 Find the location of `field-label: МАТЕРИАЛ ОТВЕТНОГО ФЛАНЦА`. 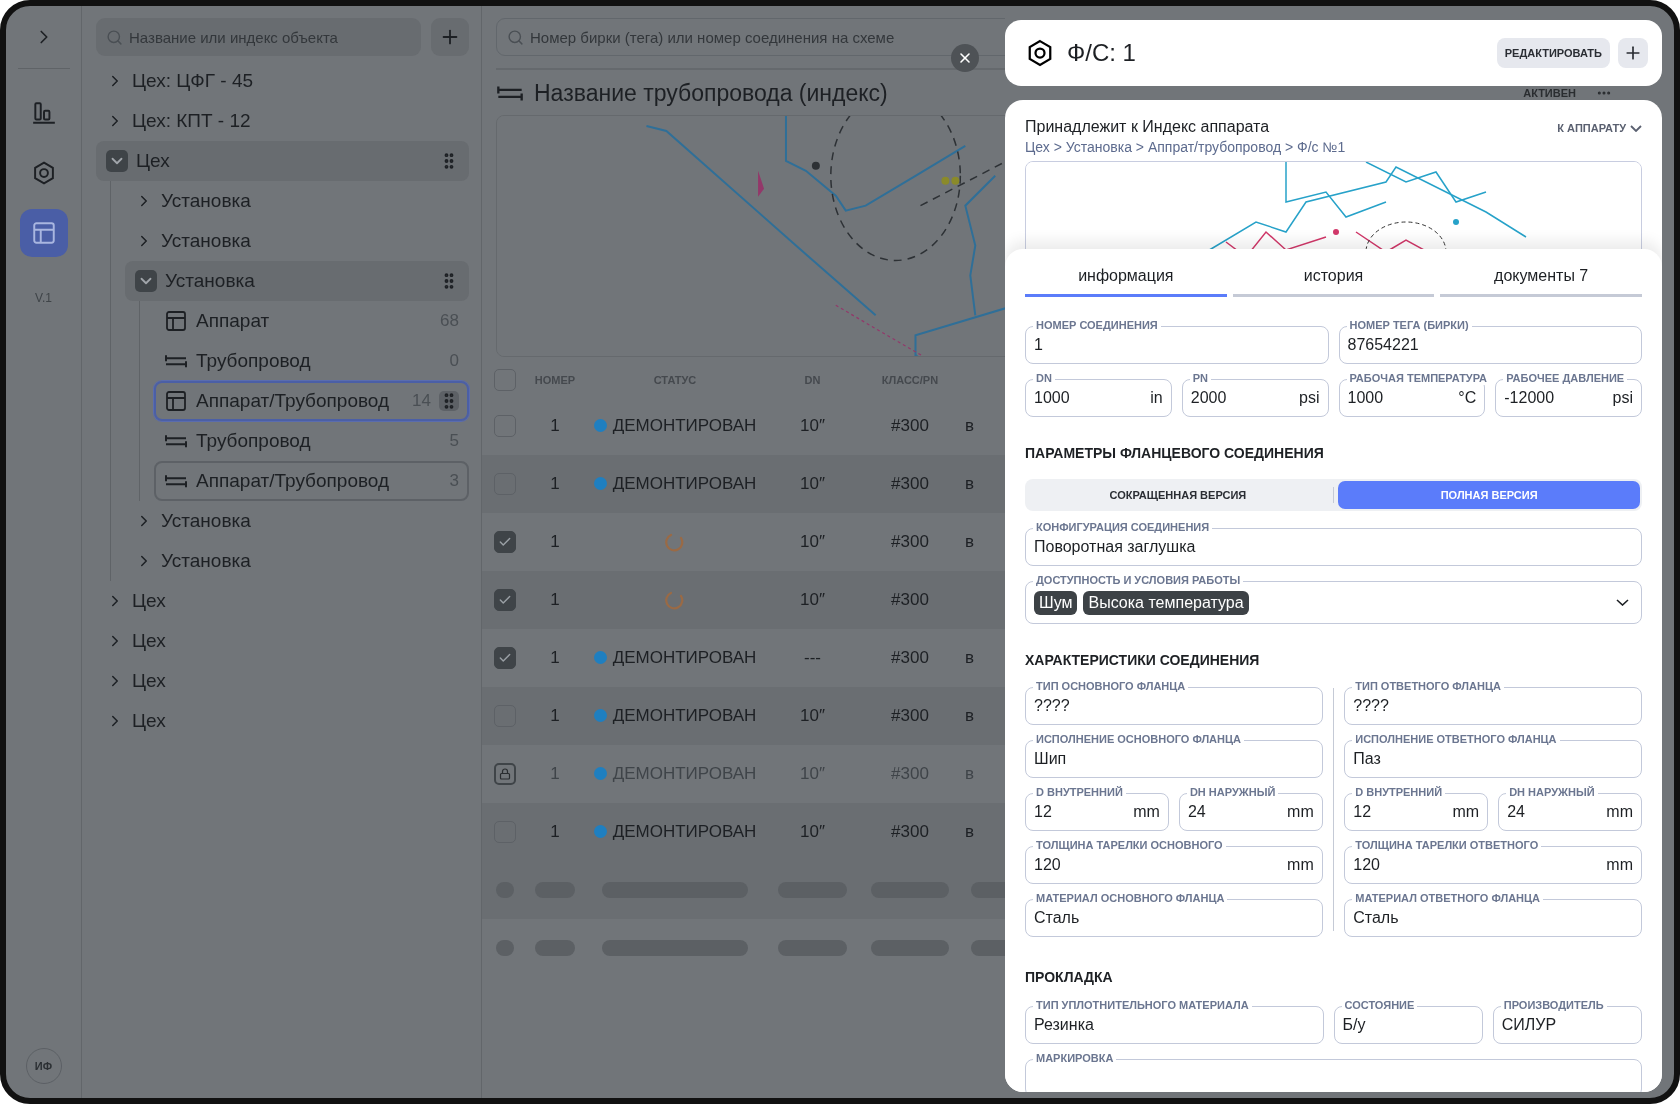

field-label: МАТЕРИАЛ ОТВЕТНОГО ФЛАНЦА is located at coordinates (1447, 898).